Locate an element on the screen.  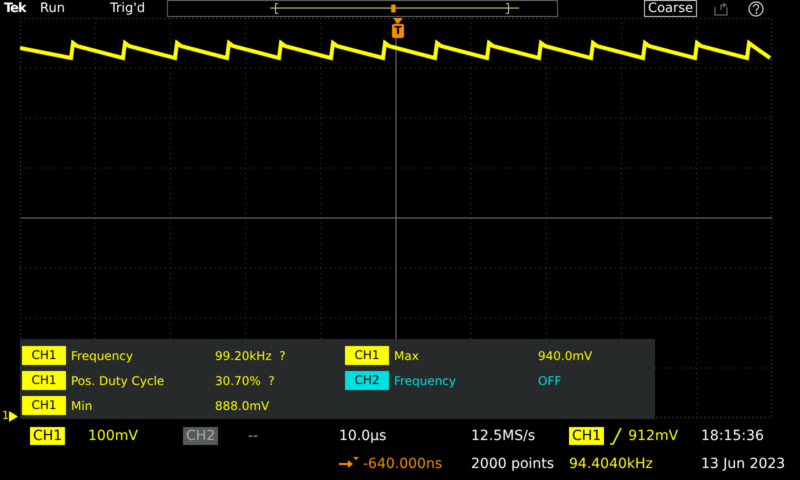
trigger-frequency: 94.4040kHz is located at coordinates (611, 464).